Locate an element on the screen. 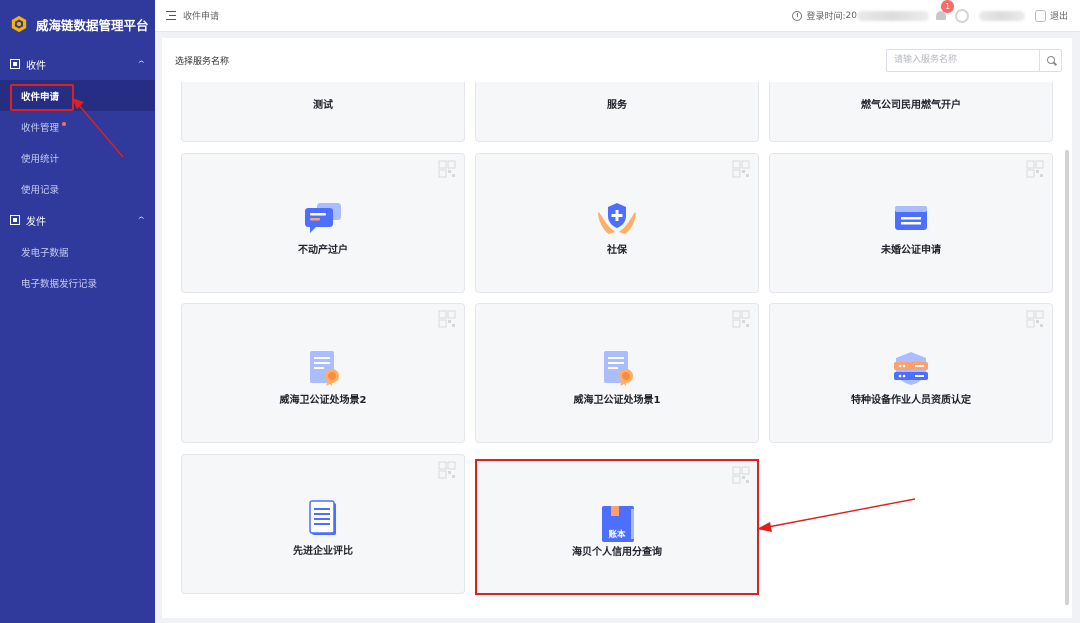 The image size is (1080, 623). ledger-book-label: 账本 is located at coordinates (617, 535).